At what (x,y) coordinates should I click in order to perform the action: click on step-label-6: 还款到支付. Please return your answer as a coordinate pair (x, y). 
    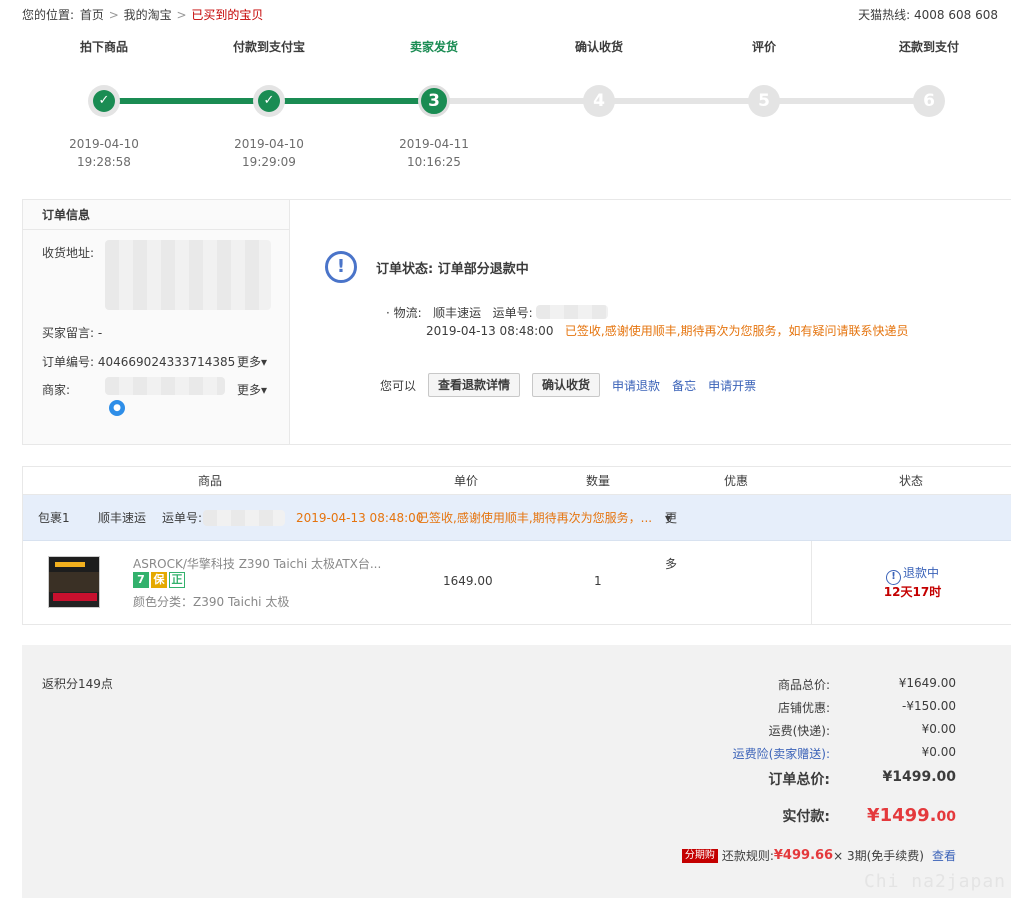
    Looking at the image, I should click on (928, 47).